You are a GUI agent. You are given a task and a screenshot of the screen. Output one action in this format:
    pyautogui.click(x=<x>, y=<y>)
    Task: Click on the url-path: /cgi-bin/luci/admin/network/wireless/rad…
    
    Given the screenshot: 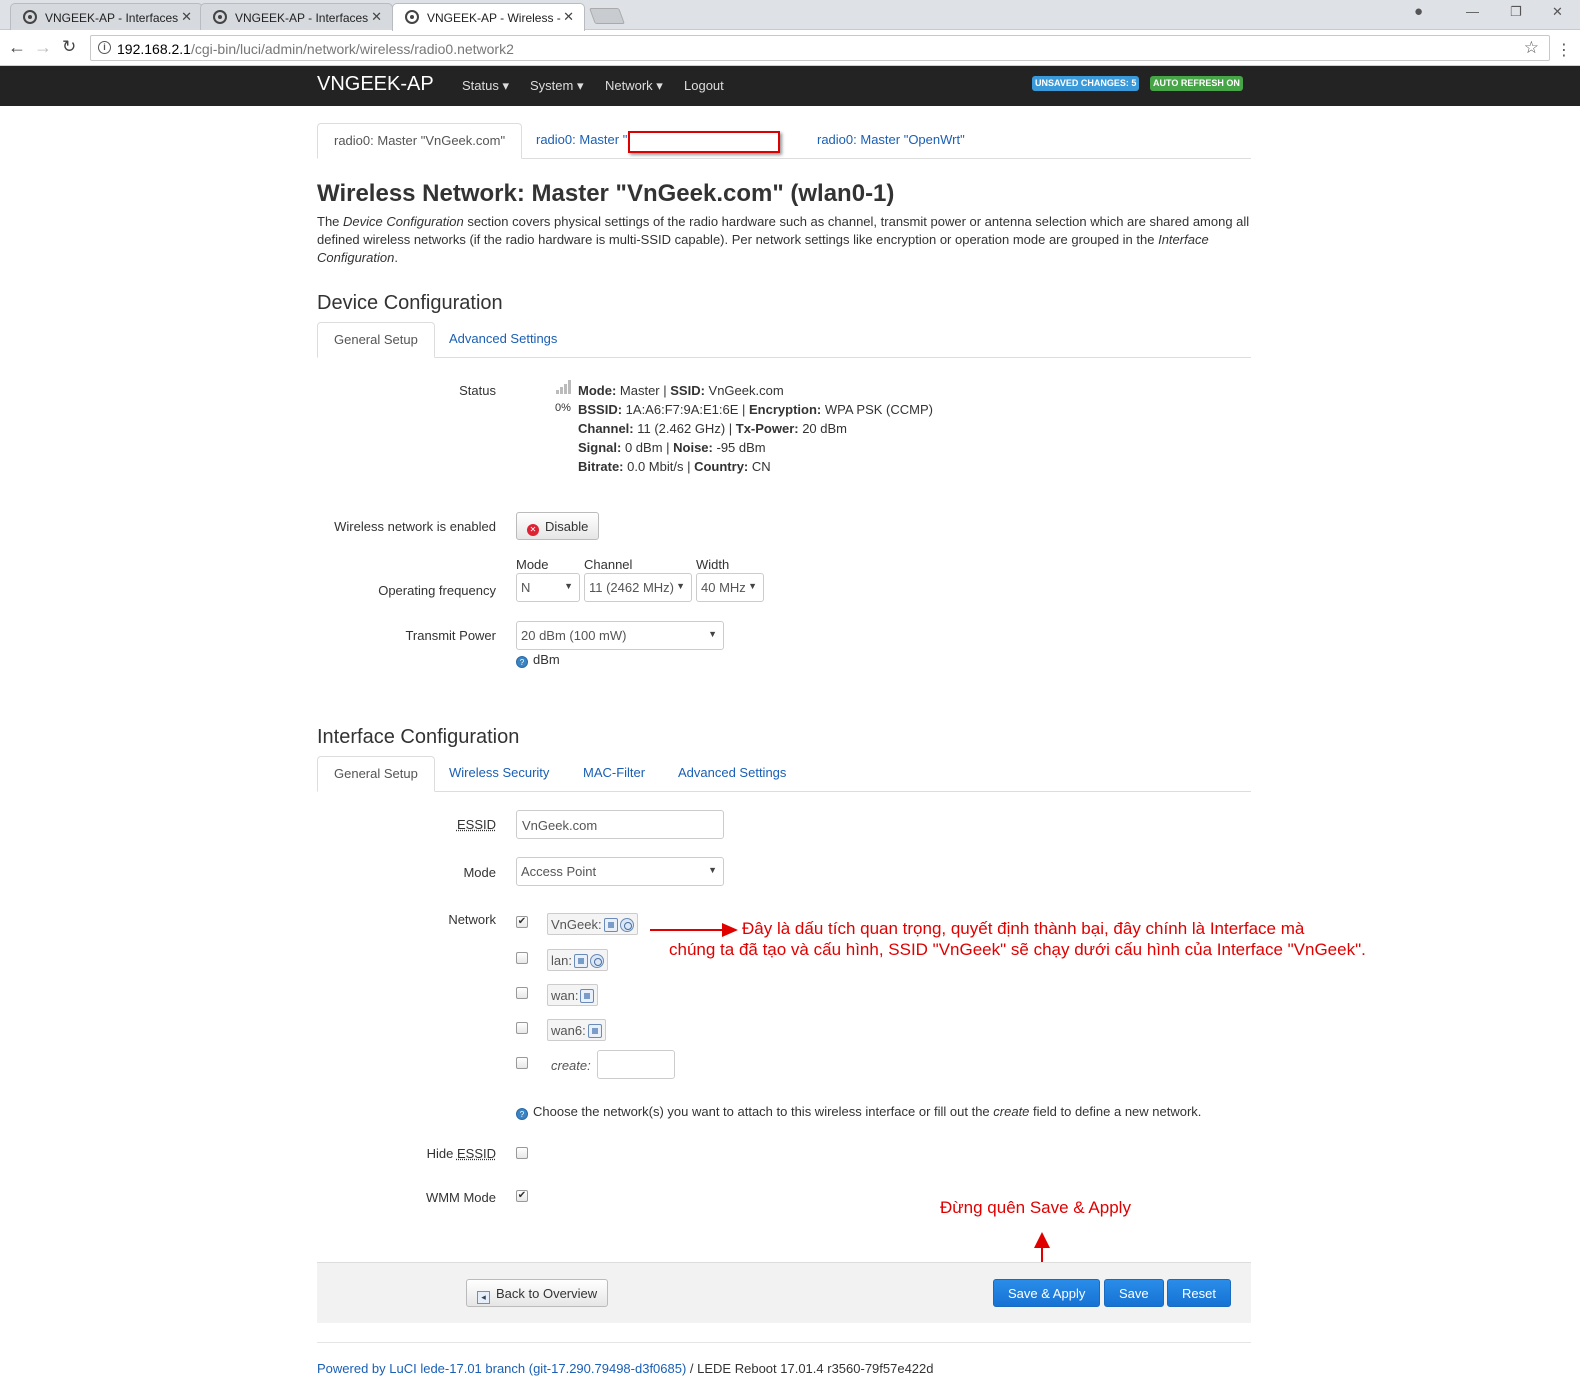 What is the action you would take?
    pyautogui.click(x=352, y=49)
    